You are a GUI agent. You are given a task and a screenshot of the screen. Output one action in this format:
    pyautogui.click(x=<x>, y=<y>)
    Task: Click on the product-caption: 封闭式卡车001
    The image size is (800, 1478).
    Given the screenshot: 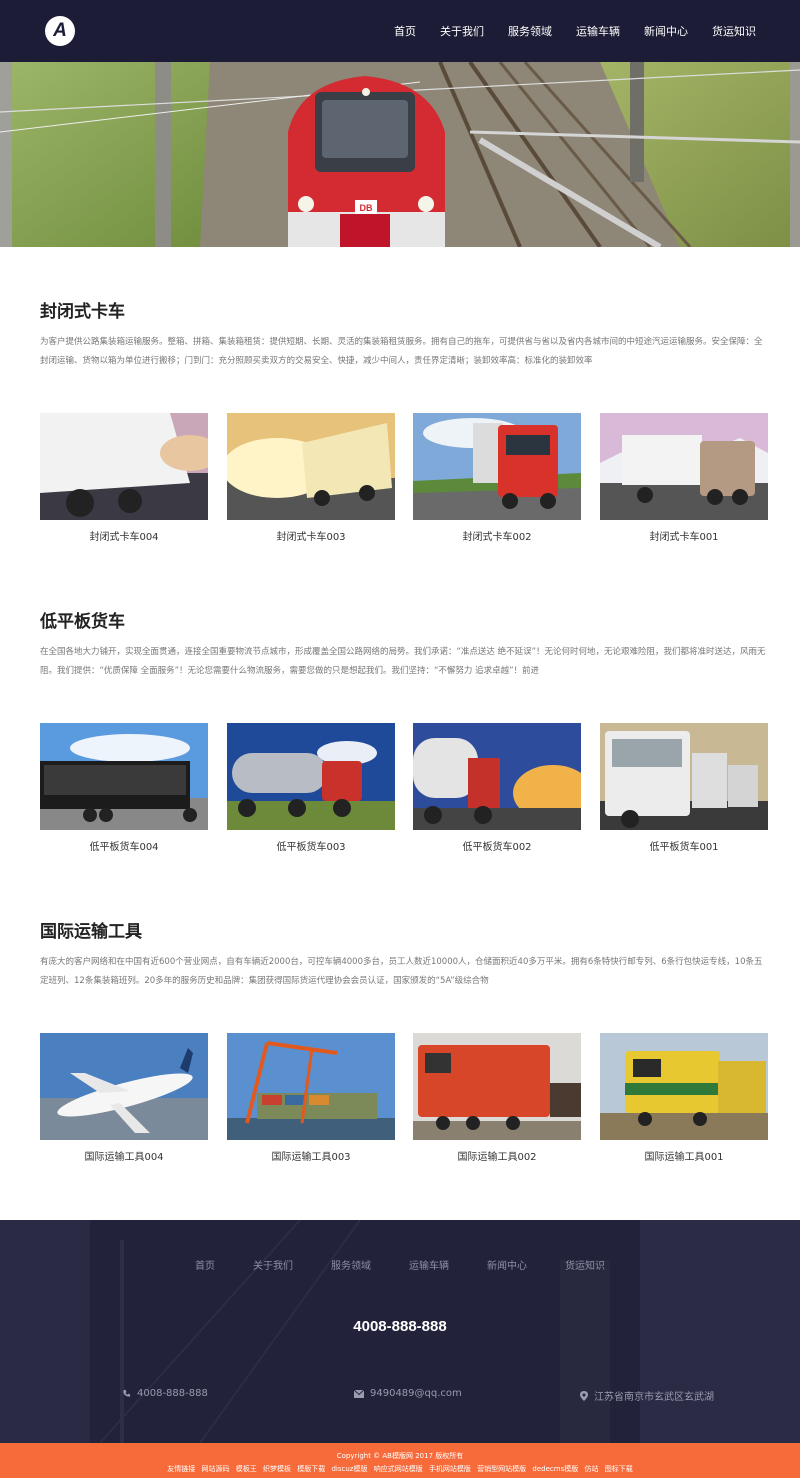 What is the action you would take?
    pyautogui.click(x=684, y=535)
    